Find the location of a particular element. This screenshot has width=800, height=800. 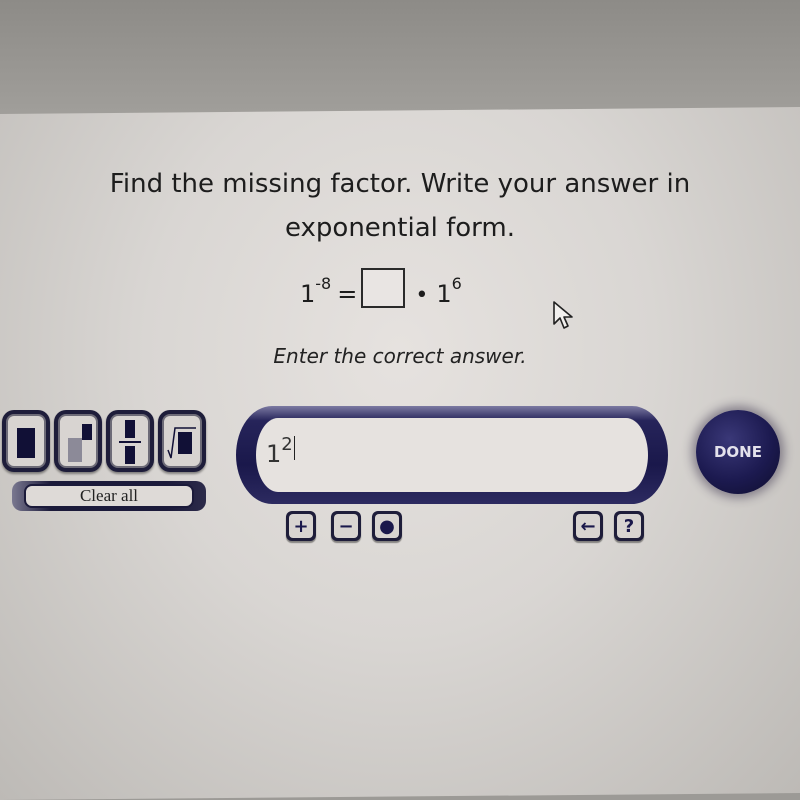

minus-key: − is located at coordinates (346, 526).